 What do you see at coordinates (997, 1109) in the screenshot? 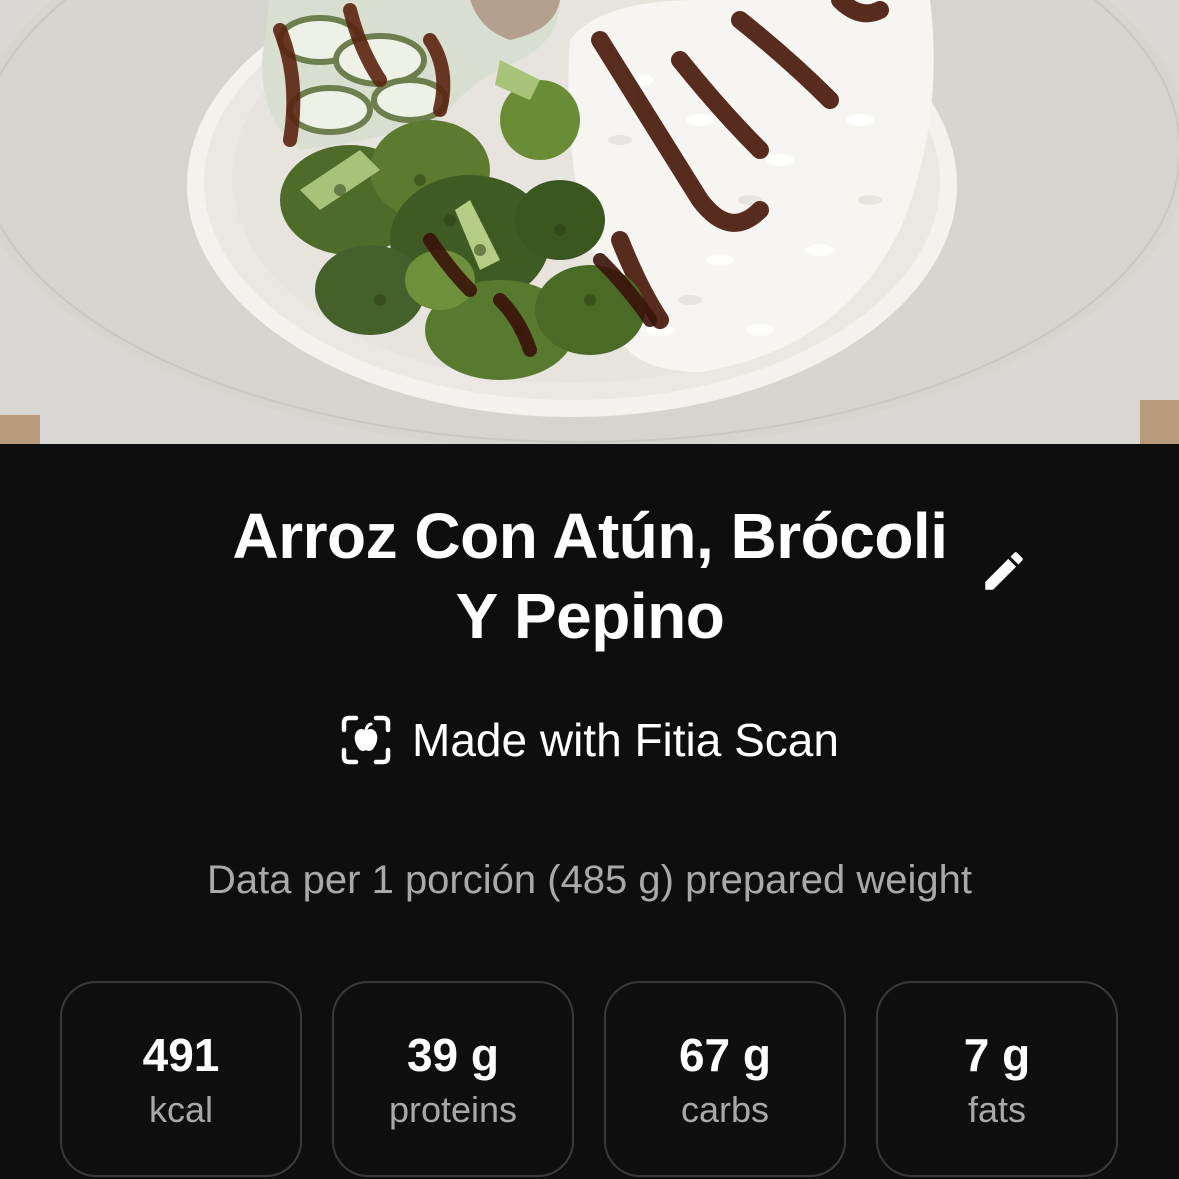
I see `macro-label: fats` at bounding box center [997, 1109].